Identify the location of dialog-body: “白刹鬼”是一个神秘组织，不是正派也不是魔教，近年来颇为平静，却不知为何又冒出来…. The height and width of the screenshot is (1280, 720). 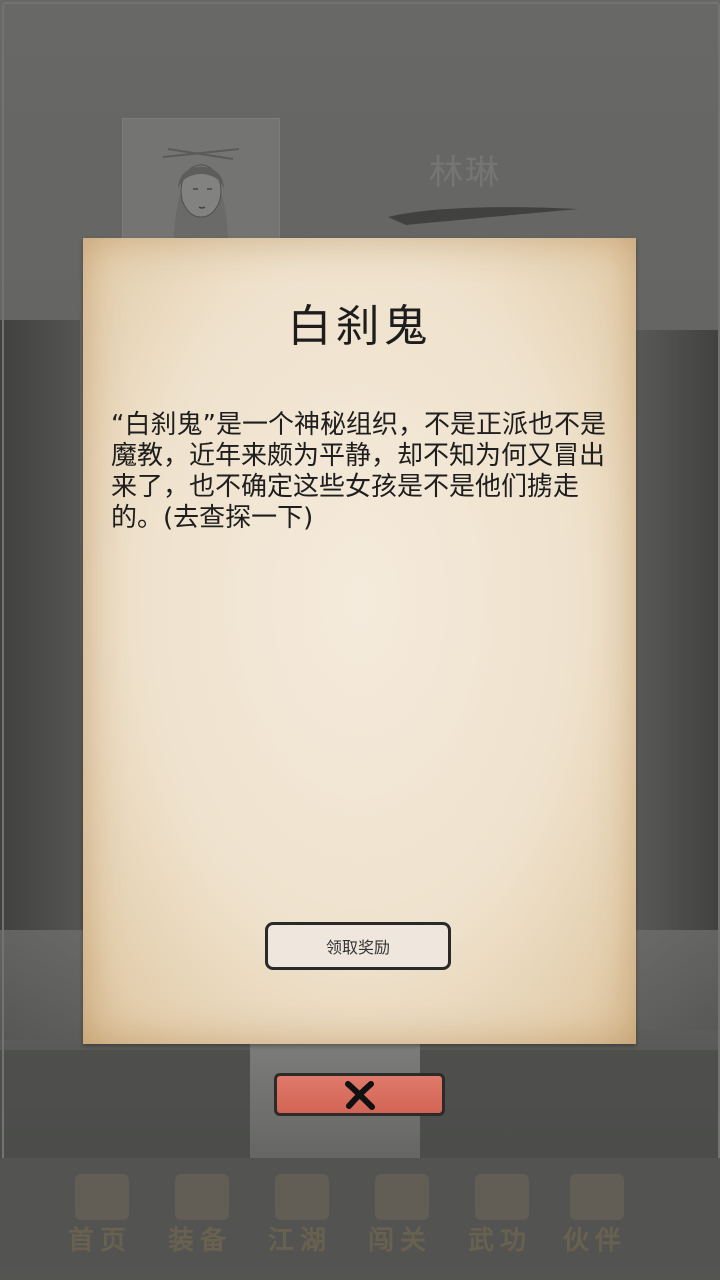
(358, 471).